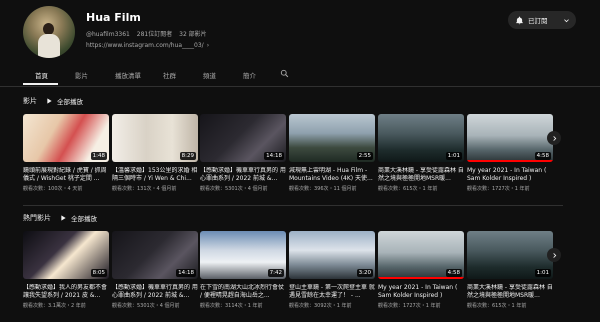 The image size is (600, 322). Describe the element at coordinates (155, 138) in the screenshot. I see `video-thumbnail: 8:29` at that location.